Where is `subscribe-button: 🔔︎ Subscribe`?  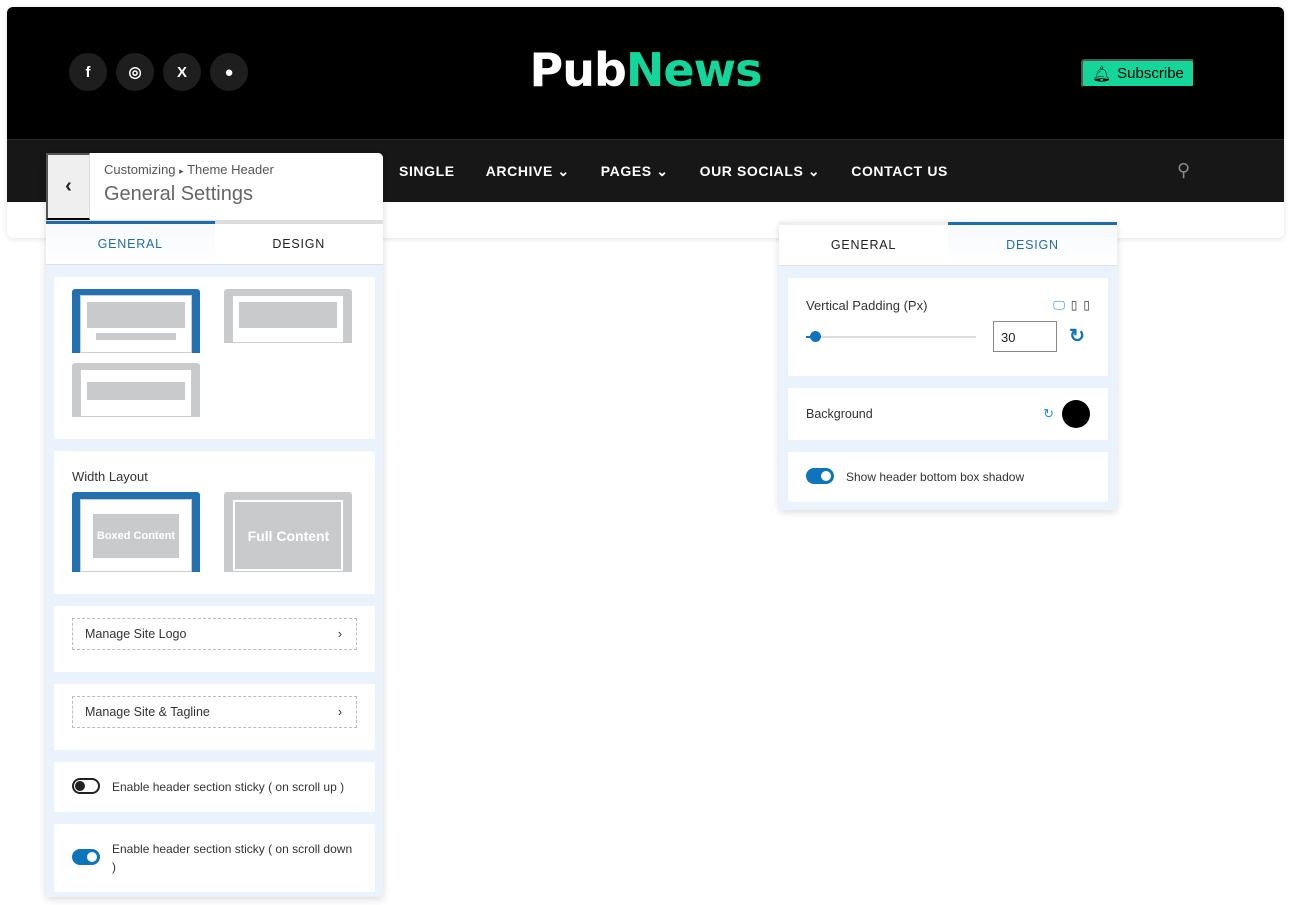 subscribe-button: 🔔︎ Subscribe is located at coordinates (1138, 73).